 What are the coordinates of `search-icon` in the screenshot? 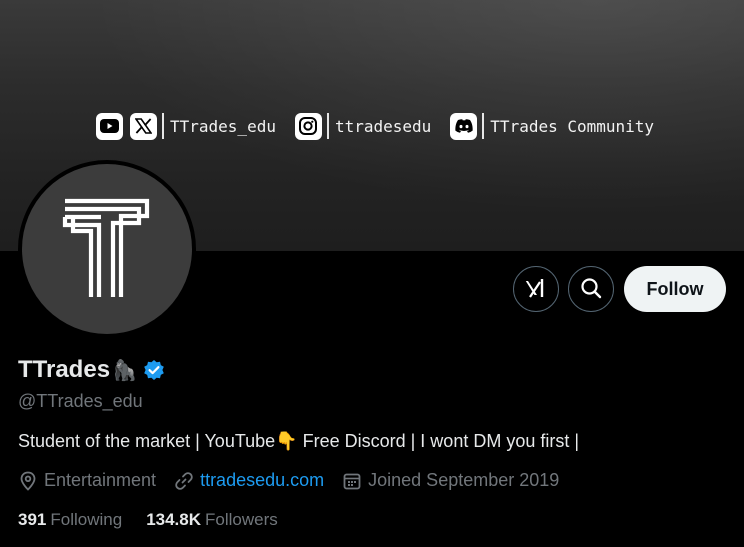 It's located at (591, 289).